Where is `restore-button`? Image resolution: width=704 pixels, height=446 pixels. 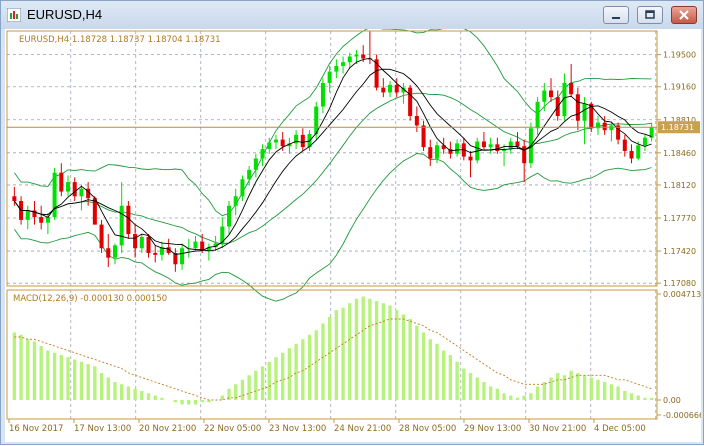 restore-button is located at coordinates (650, 15).